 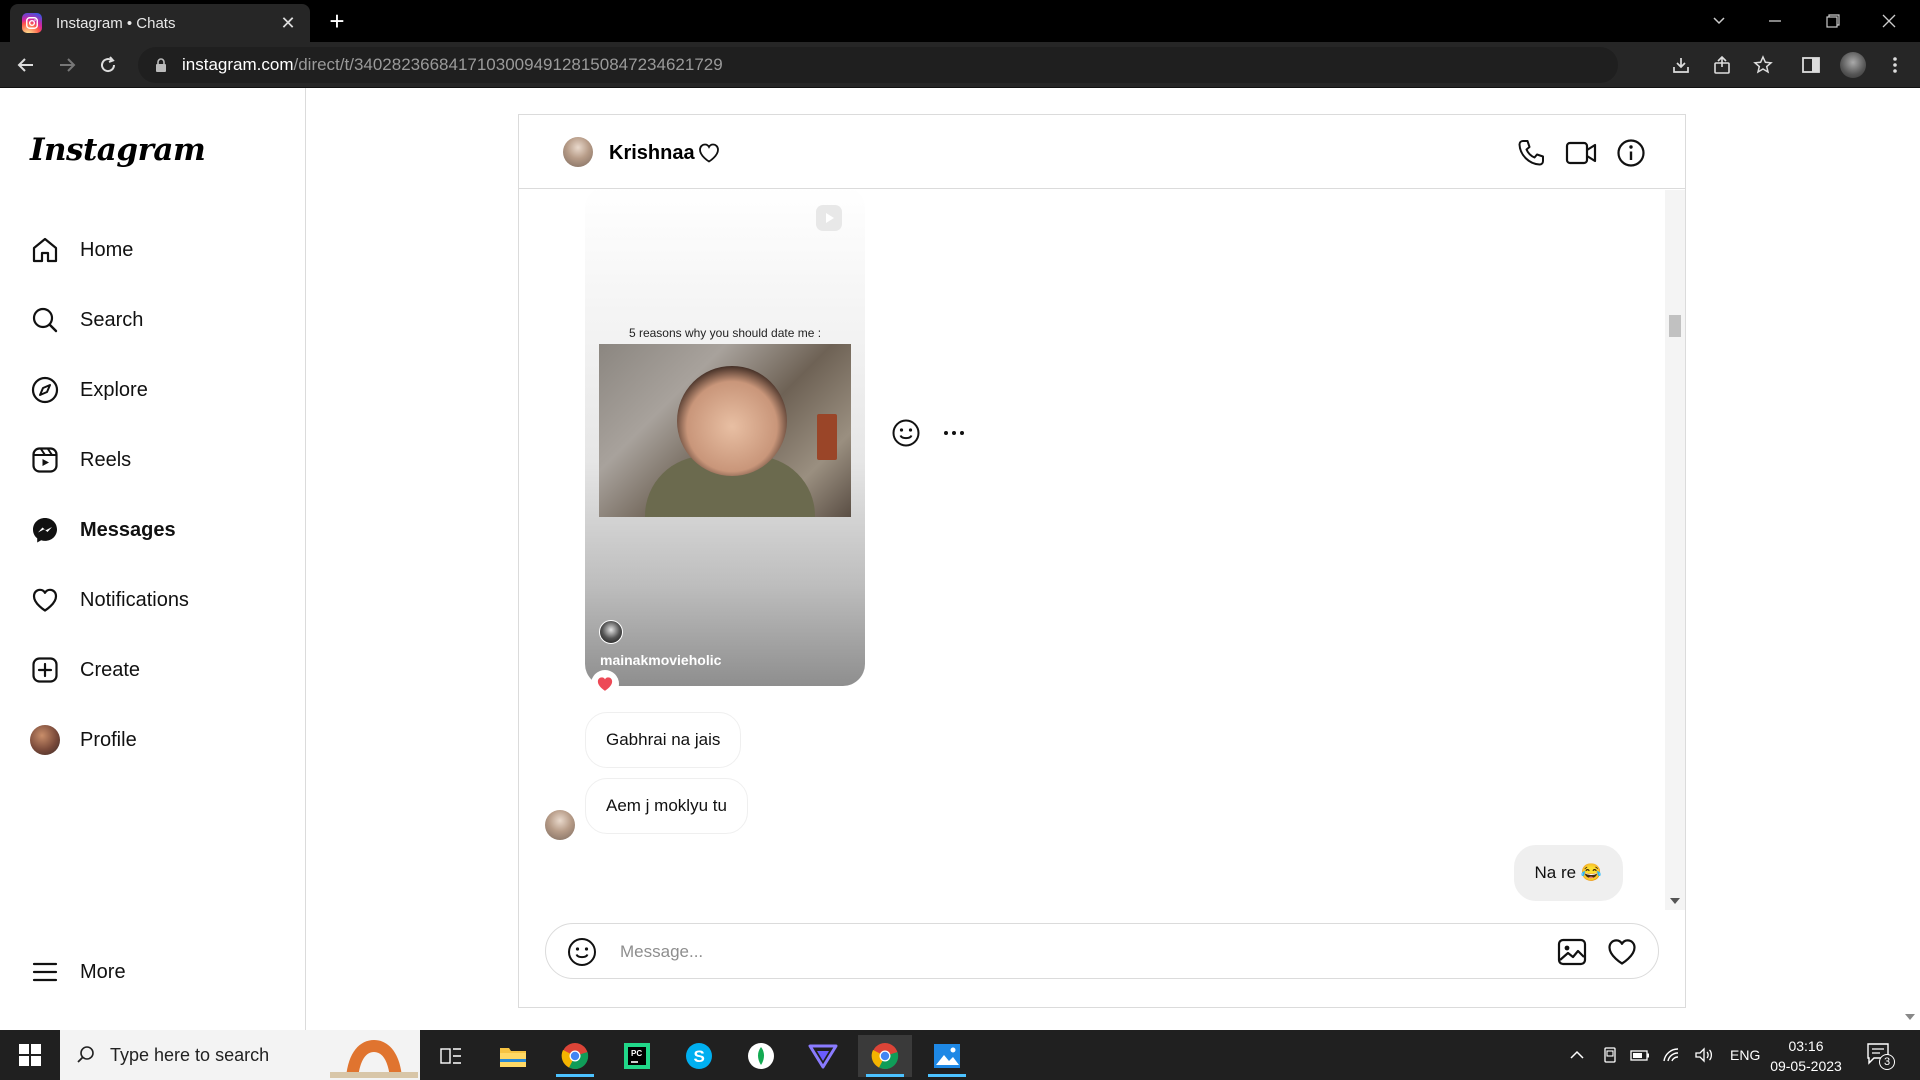 I want to click on conversation-info-icon, so click(x=1631, y=153).